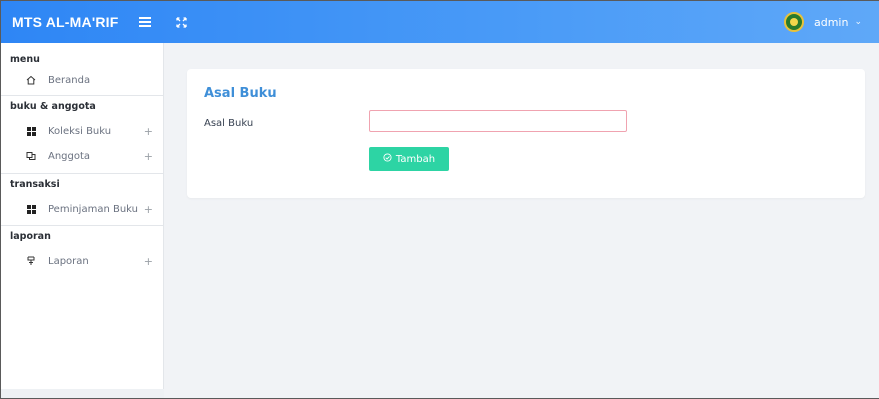 The image size is (879, 399). I want to click on members-icon, so click(31, 156).